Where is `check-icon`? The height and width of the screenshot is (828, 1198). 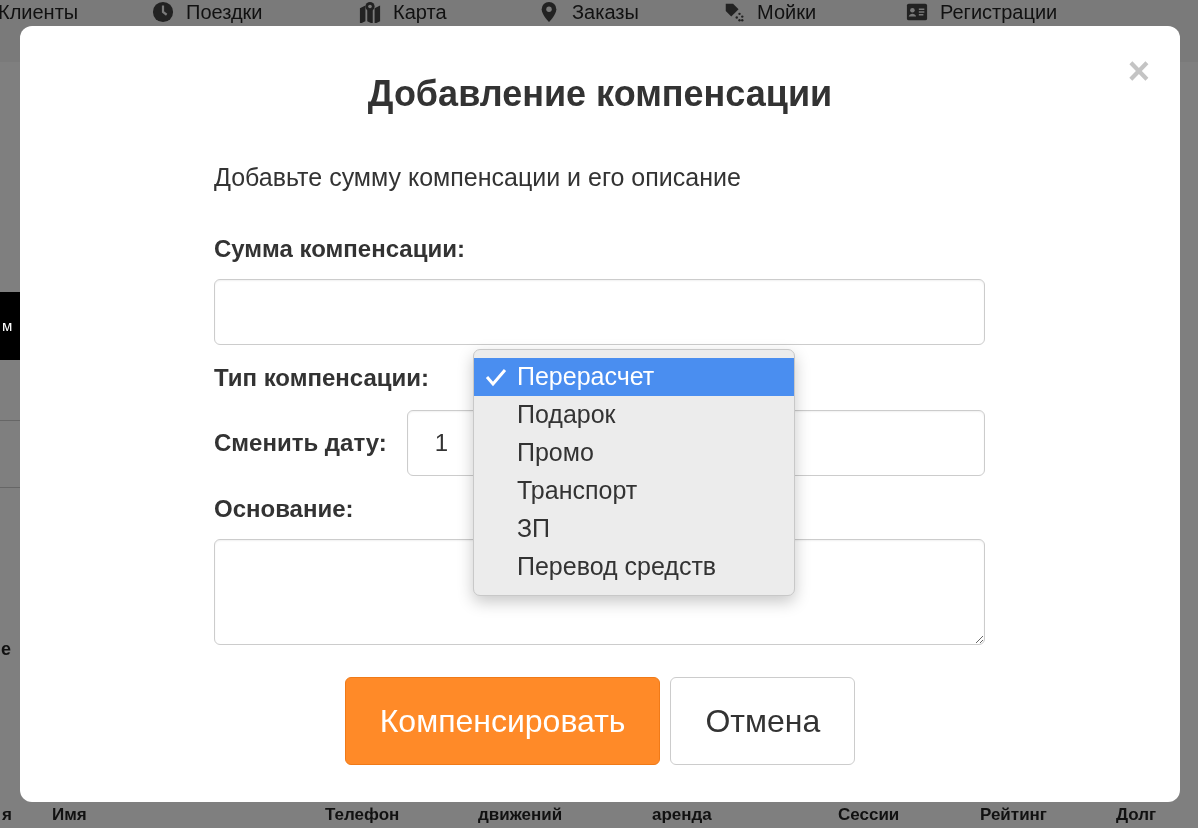
check-icon is located at coordinates (496, 377).